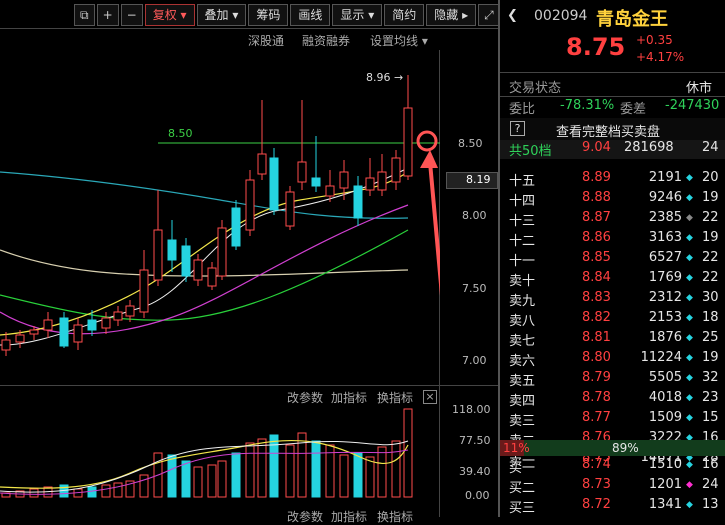 This screenshot has height=525, width=725. Describe the element at coordinates (84, 15) in the screenshot. I see `window-icon: ⧉` at that location.